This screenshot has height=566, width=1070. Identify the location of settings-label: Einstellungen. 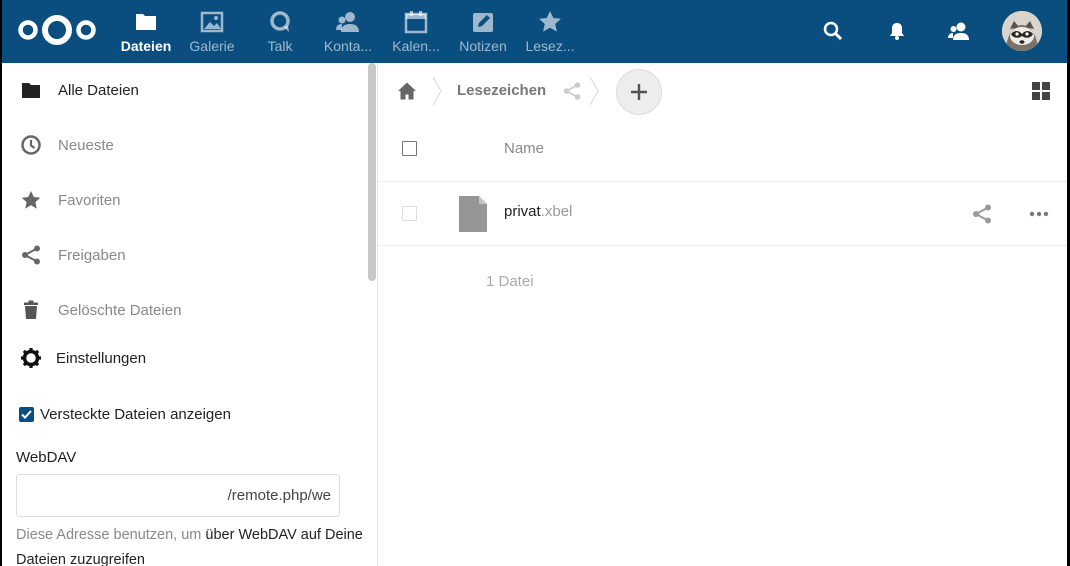
(101, 358).